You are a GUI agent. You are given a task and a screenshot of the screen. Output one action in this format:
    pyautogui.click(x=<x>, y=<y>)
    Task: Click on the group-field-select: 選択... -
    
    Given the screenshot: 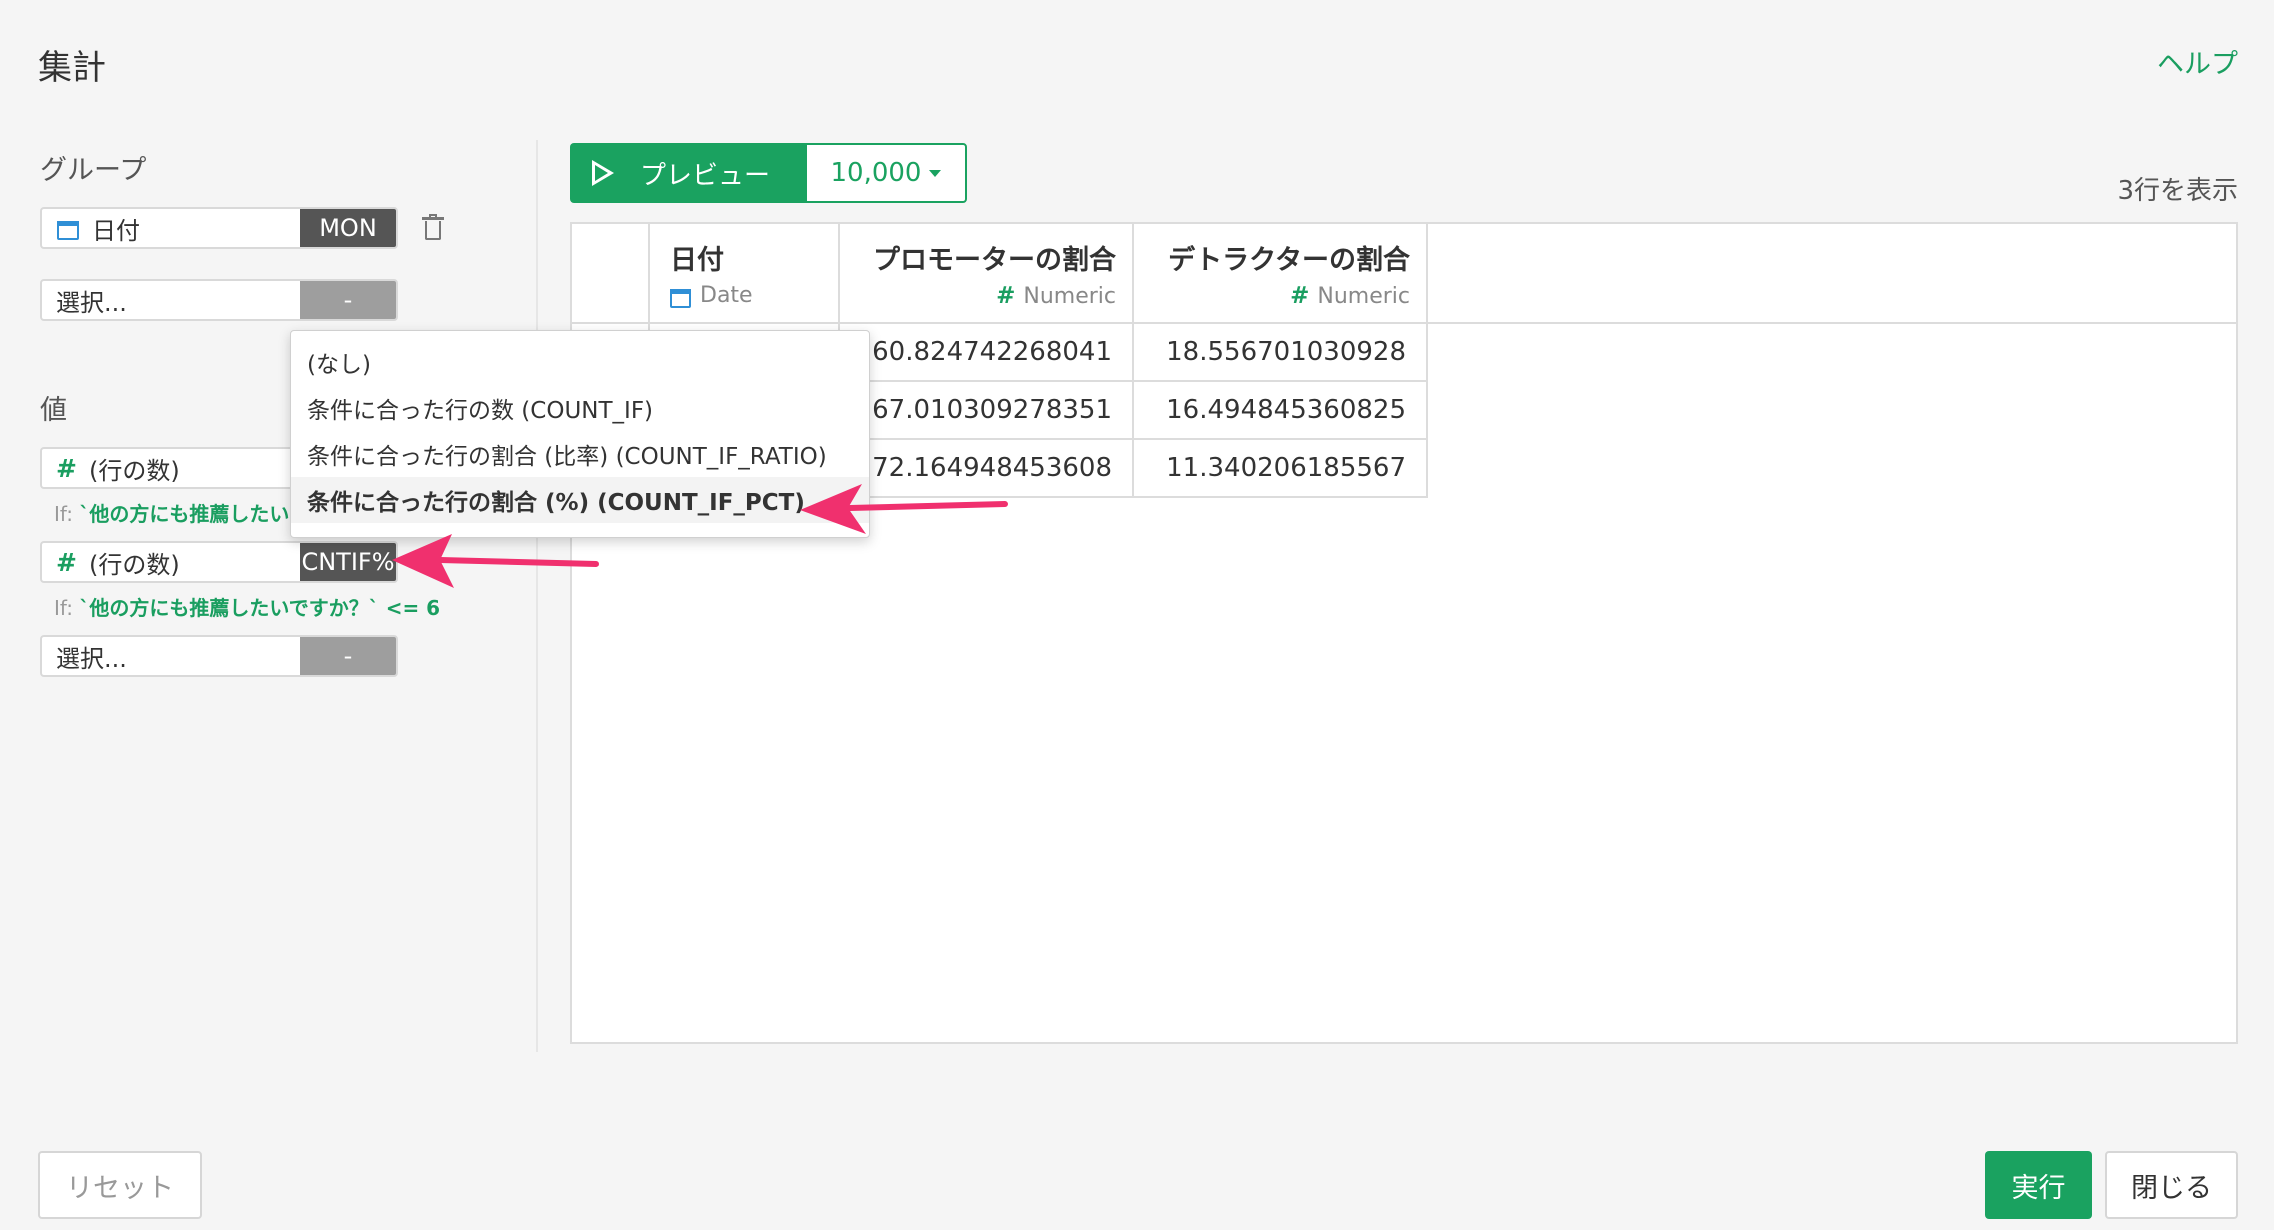 What is the action you would take?
    pyautogui.click(x=219, y=300)
    